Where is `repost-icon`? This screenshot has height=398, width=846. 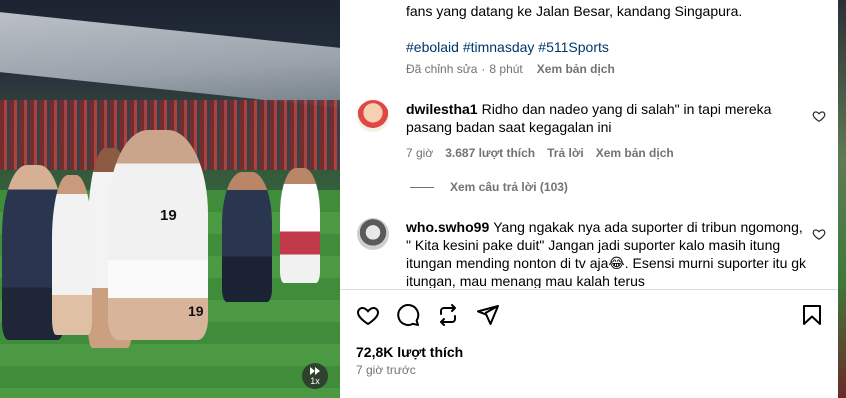 repost-icon is located at coordinates (448, 315).